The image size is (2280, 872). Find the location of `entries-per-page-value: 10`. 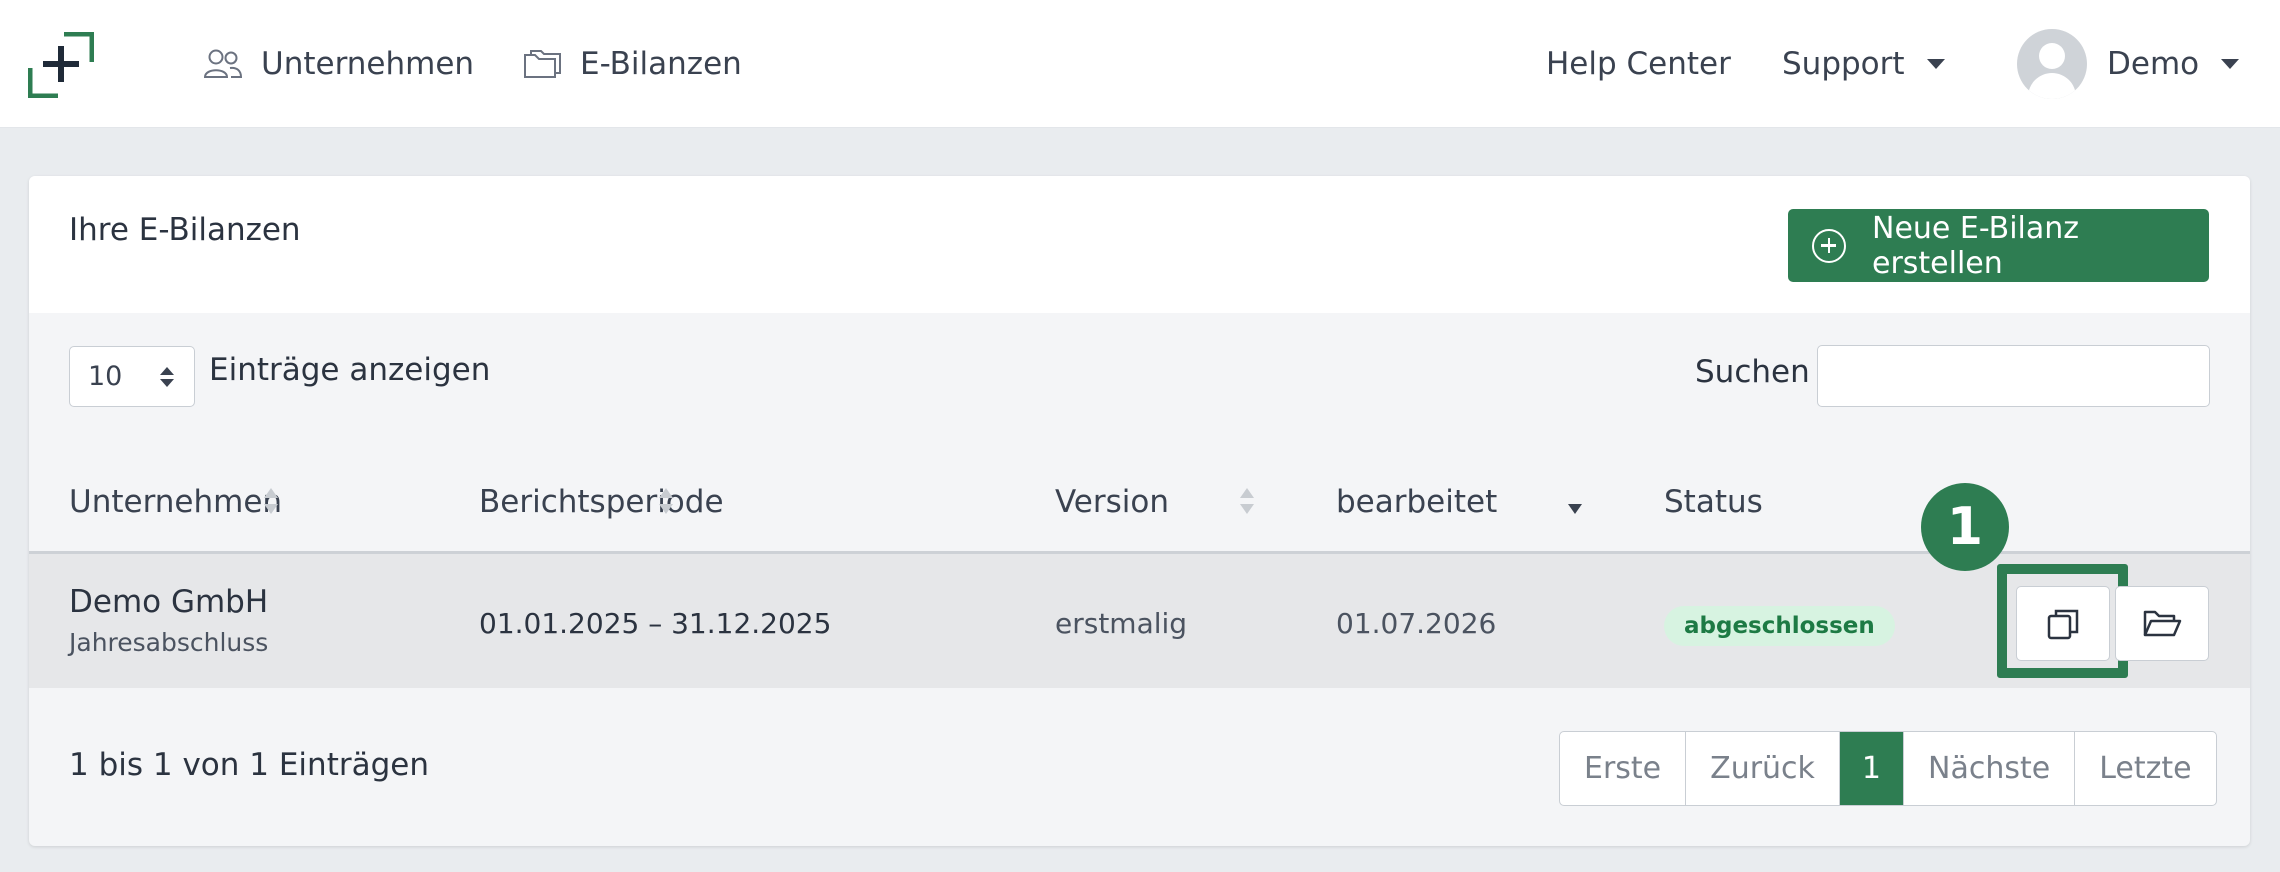

entries-per-page-value: 10 is located at coordinates (105, 376).